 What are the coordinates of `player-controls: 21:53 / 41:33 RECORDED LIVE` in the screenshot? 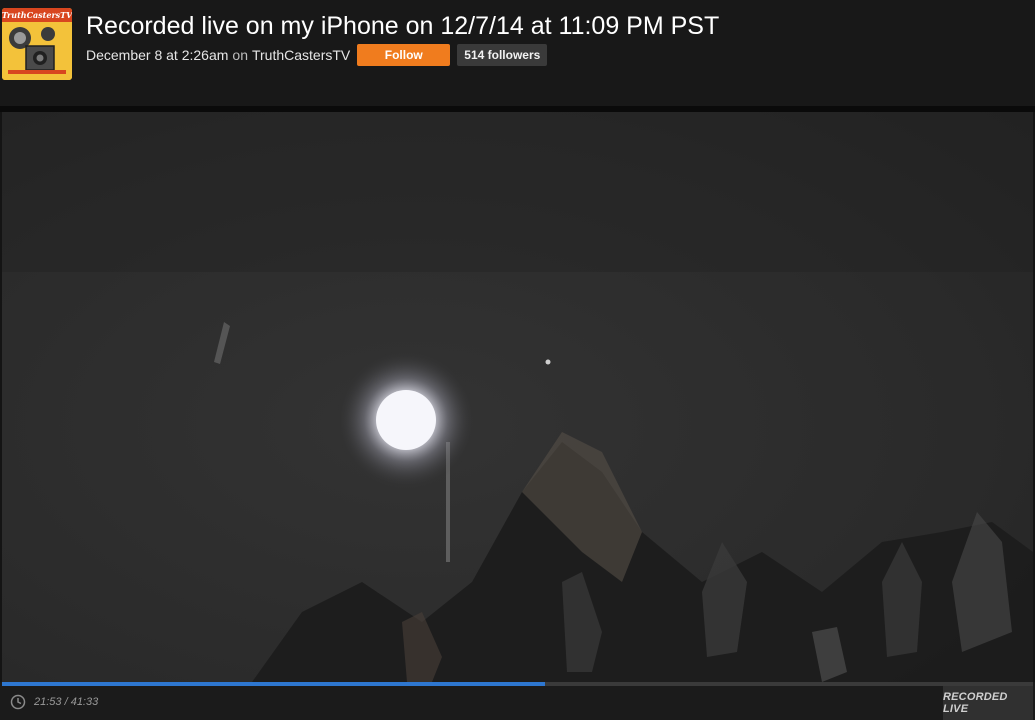 It's located at (517, 701).